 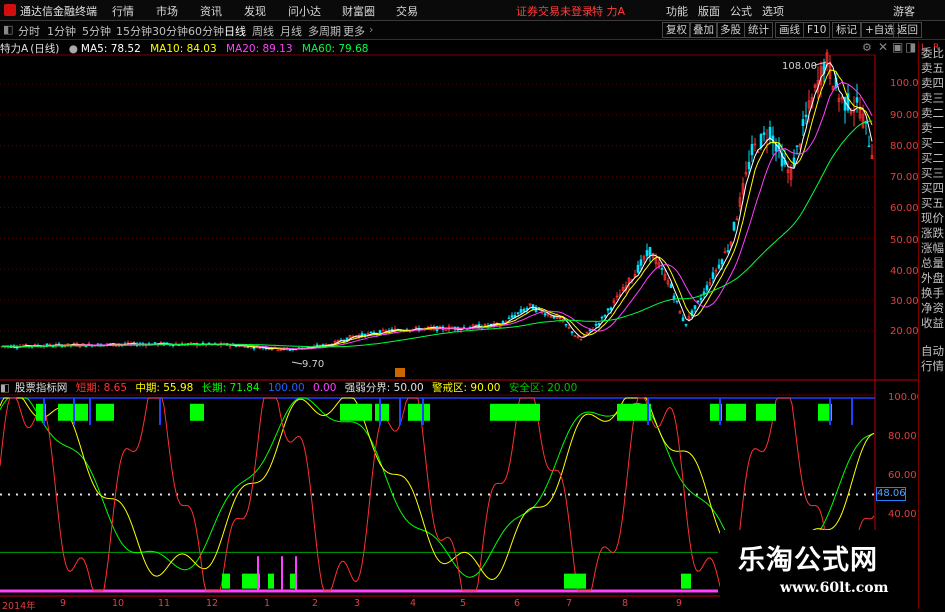 What do you see at coordinates (932, 53) in the screenshot?
I see `side-panel-item: 委比` at bounding box center [932, 53].